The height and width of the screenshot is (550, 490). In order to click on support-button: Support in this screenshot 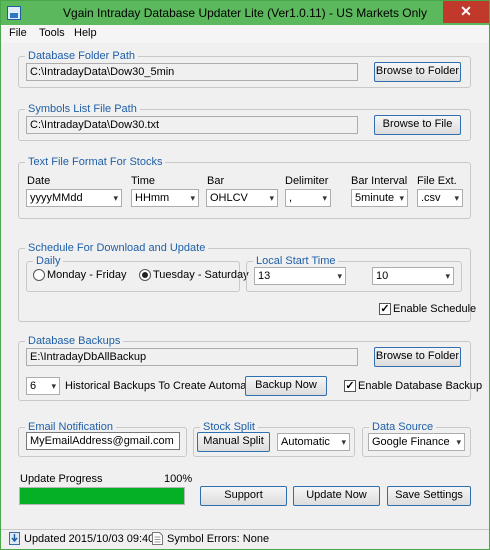, I will do `click(243, 496)`.